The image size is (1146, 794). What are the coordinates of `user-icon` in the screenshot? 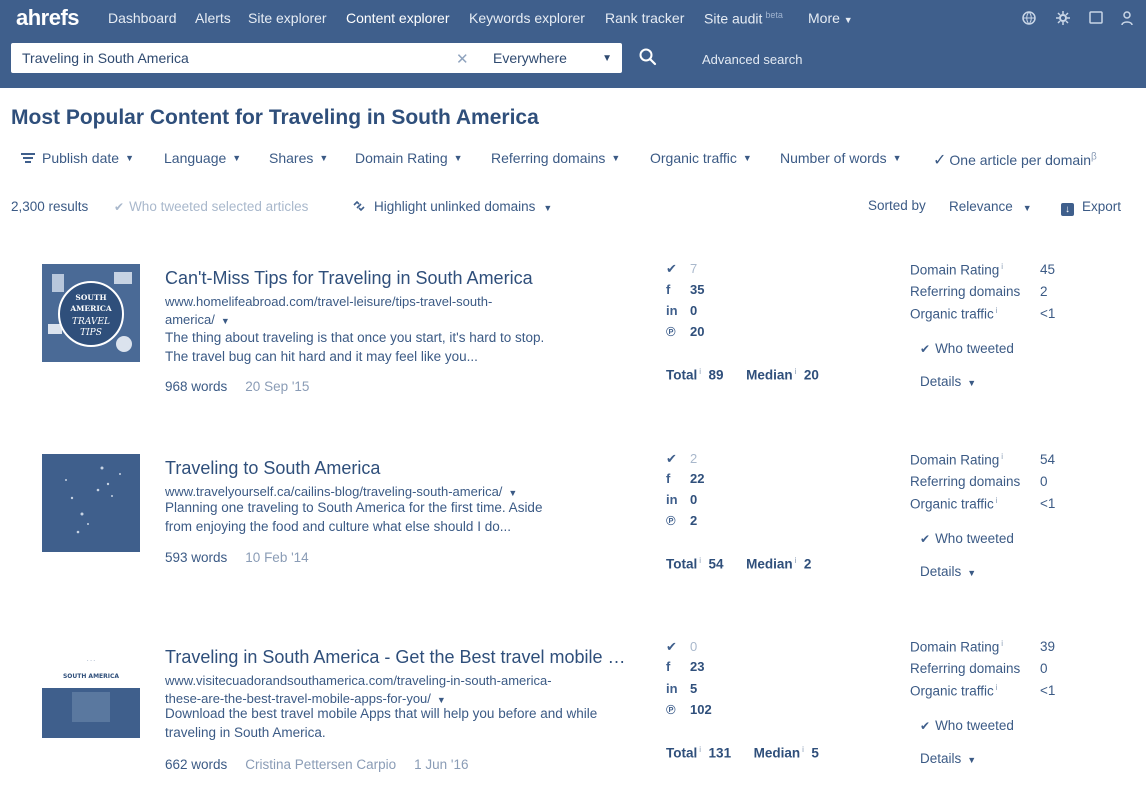 It's located at (1127, 18).